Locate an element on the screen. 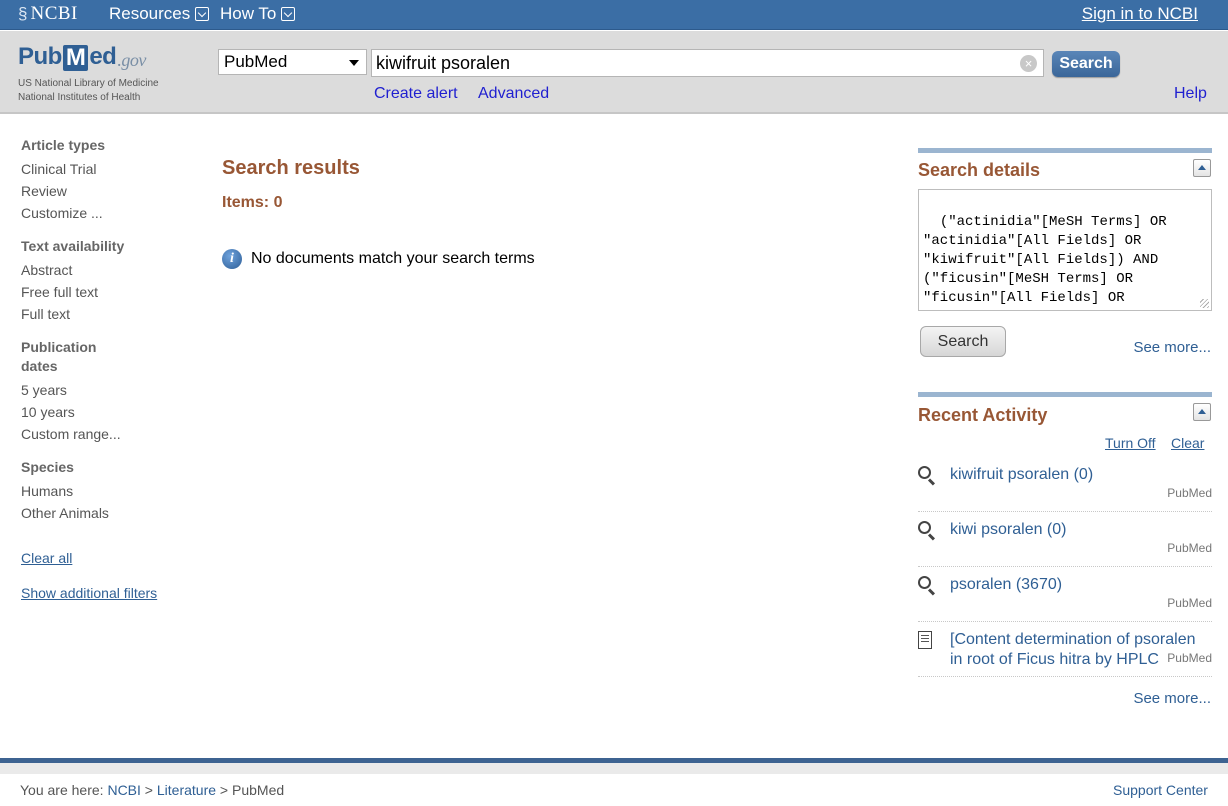 This screenshot has height=806, width=1228. dropdown-arrow-icon is located at coordinates (354, 63).